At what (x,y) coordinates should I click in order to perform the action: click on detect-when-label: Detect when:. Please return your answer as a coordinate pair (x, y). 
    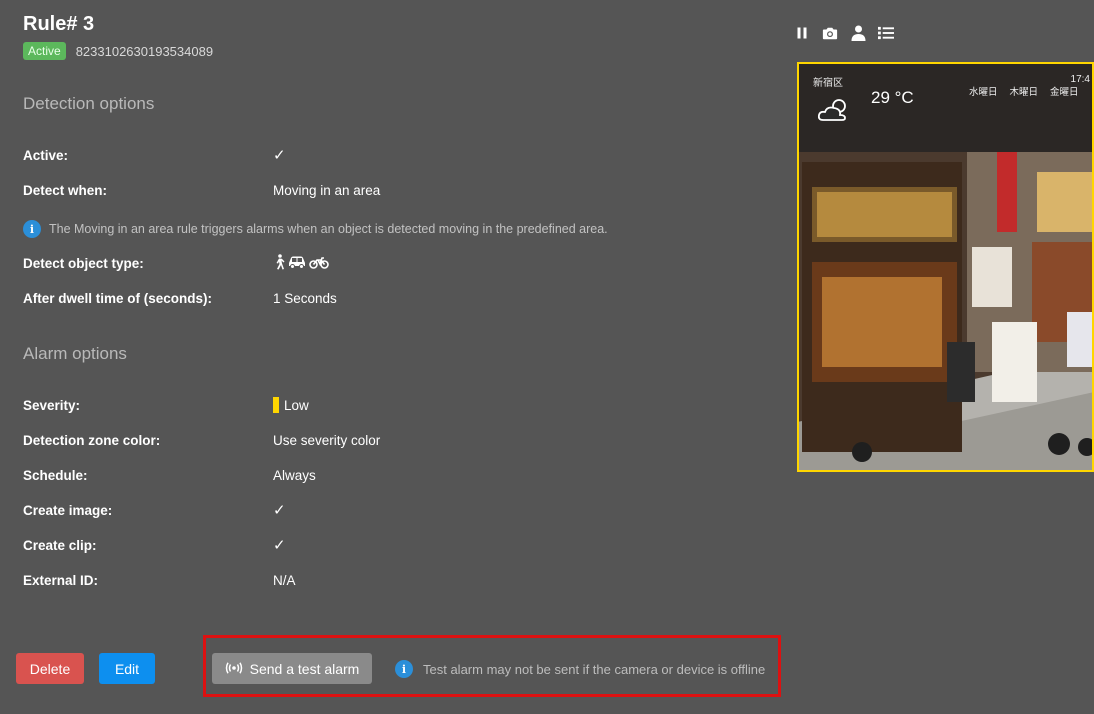
    Looking at the image, I should click on (65, 190).